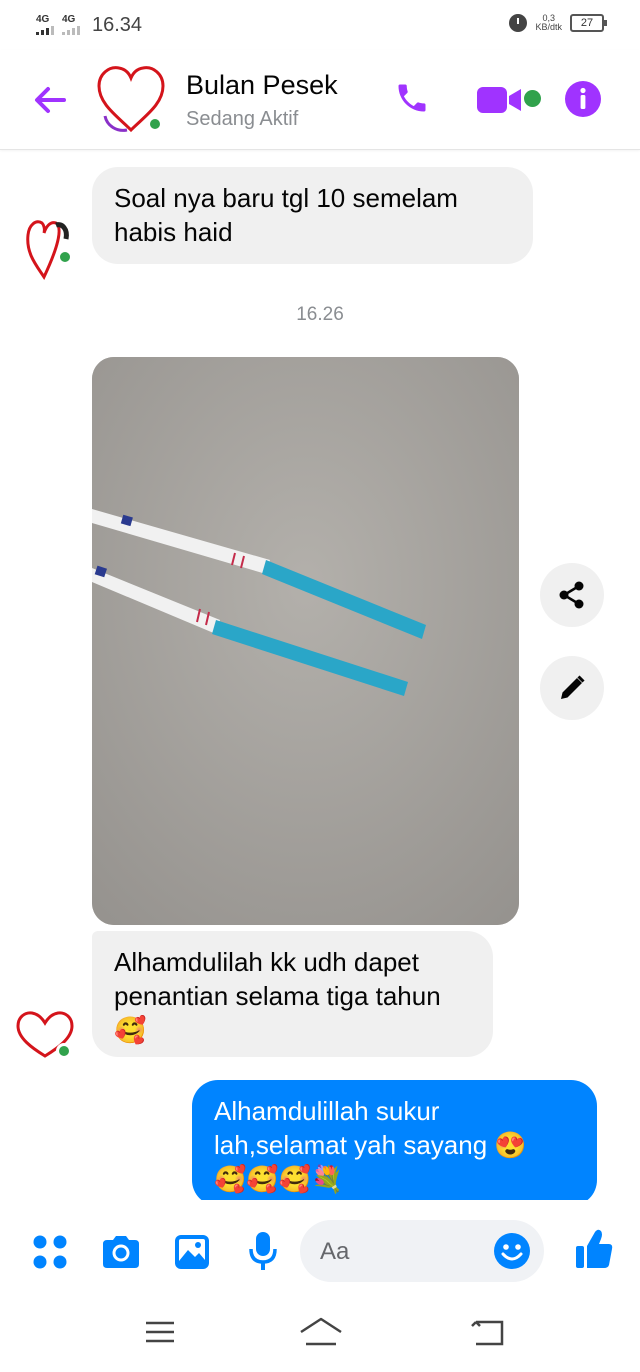 The height and width of the screenshot is (1372, 640). I want to click on home-icon, so click(321, 1333).